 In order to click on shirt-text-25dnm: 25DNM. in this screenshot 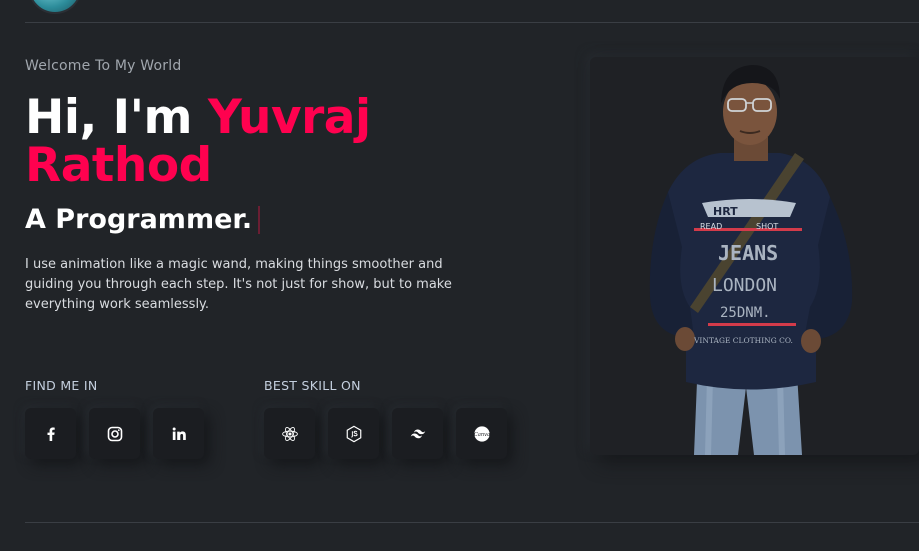, I will do `click(745, 313)`.